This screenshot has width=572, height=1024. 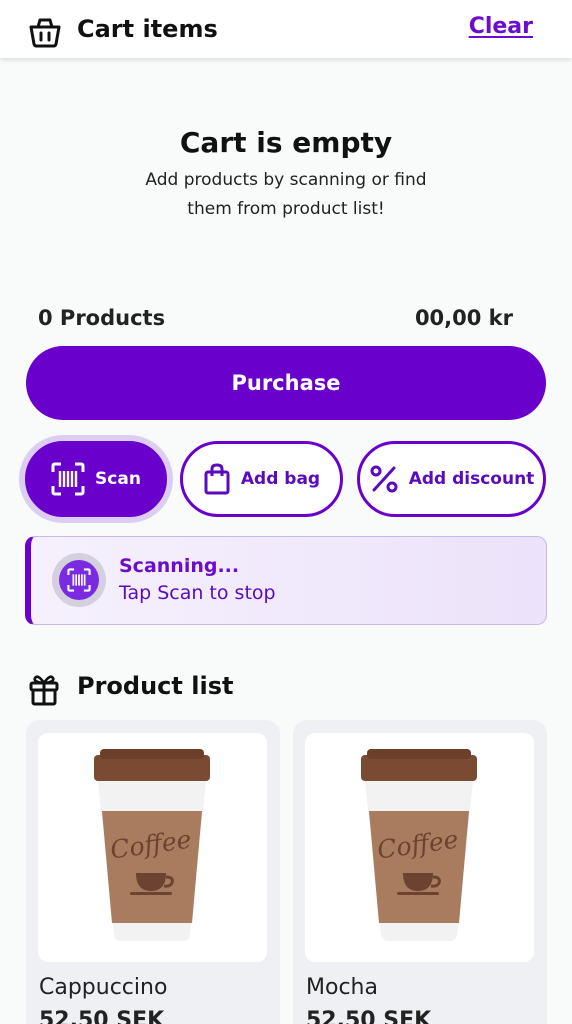 What do you see at coordinates (501, 26) in the screenshot?
I see `clear-cart-link: Clear` at bounding box center [501, 26].